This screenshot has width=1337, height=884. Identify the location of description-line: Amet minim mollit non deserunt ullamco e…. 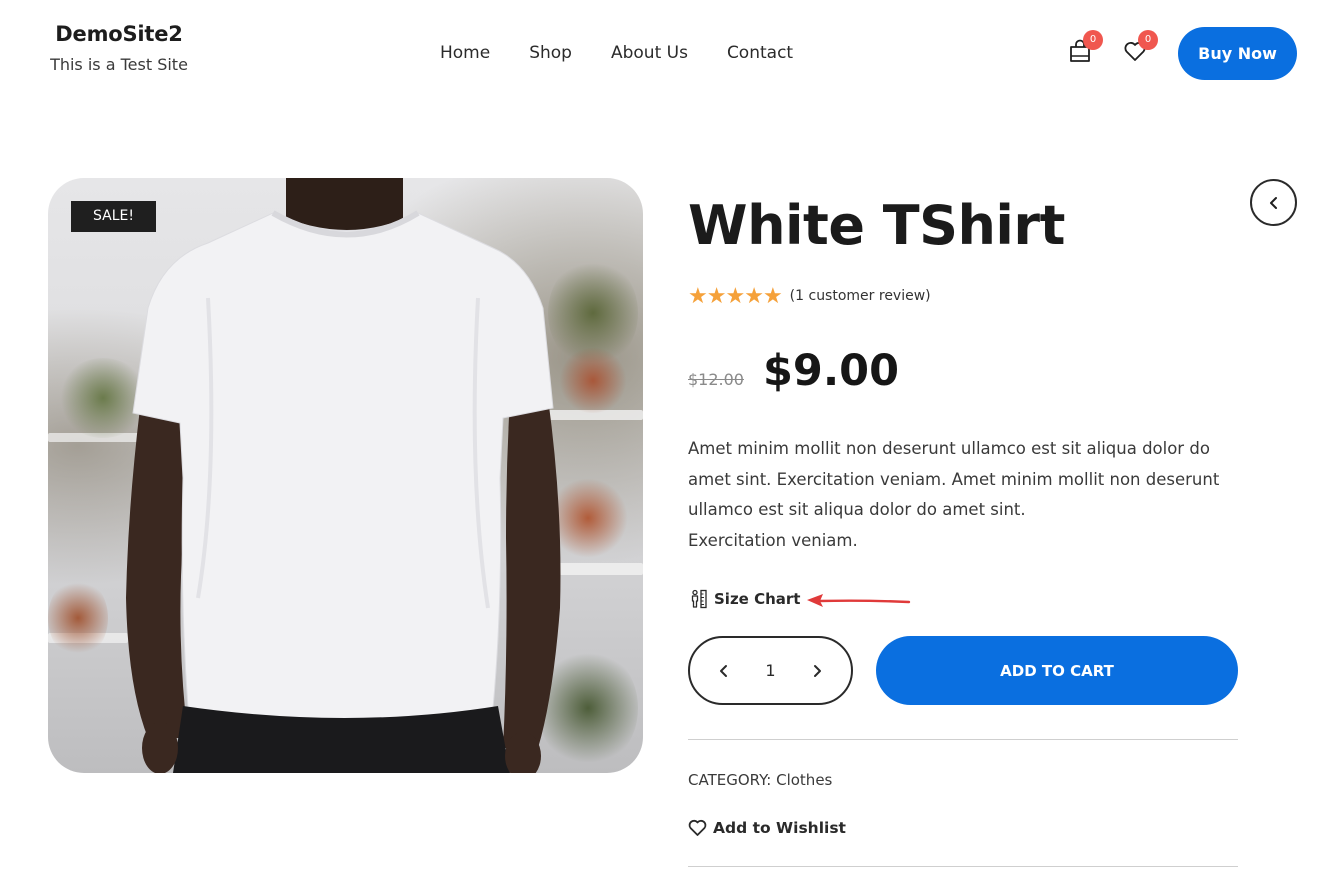
(949, 448).